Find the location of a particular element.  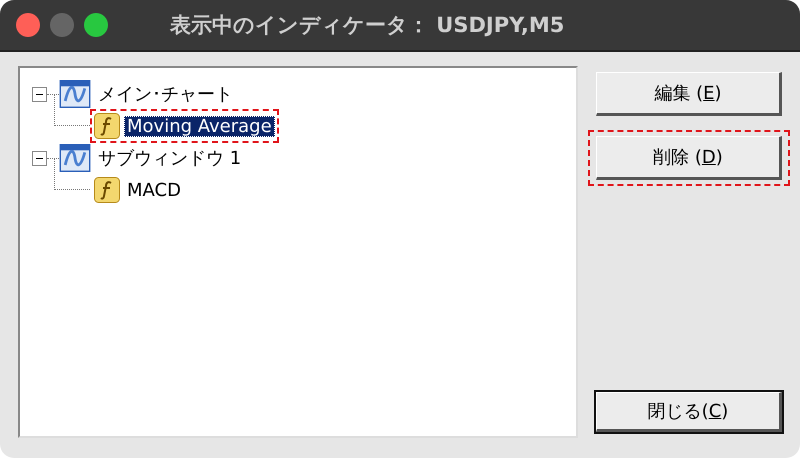

tree-item: MACD is located at coordinates (154, 190).